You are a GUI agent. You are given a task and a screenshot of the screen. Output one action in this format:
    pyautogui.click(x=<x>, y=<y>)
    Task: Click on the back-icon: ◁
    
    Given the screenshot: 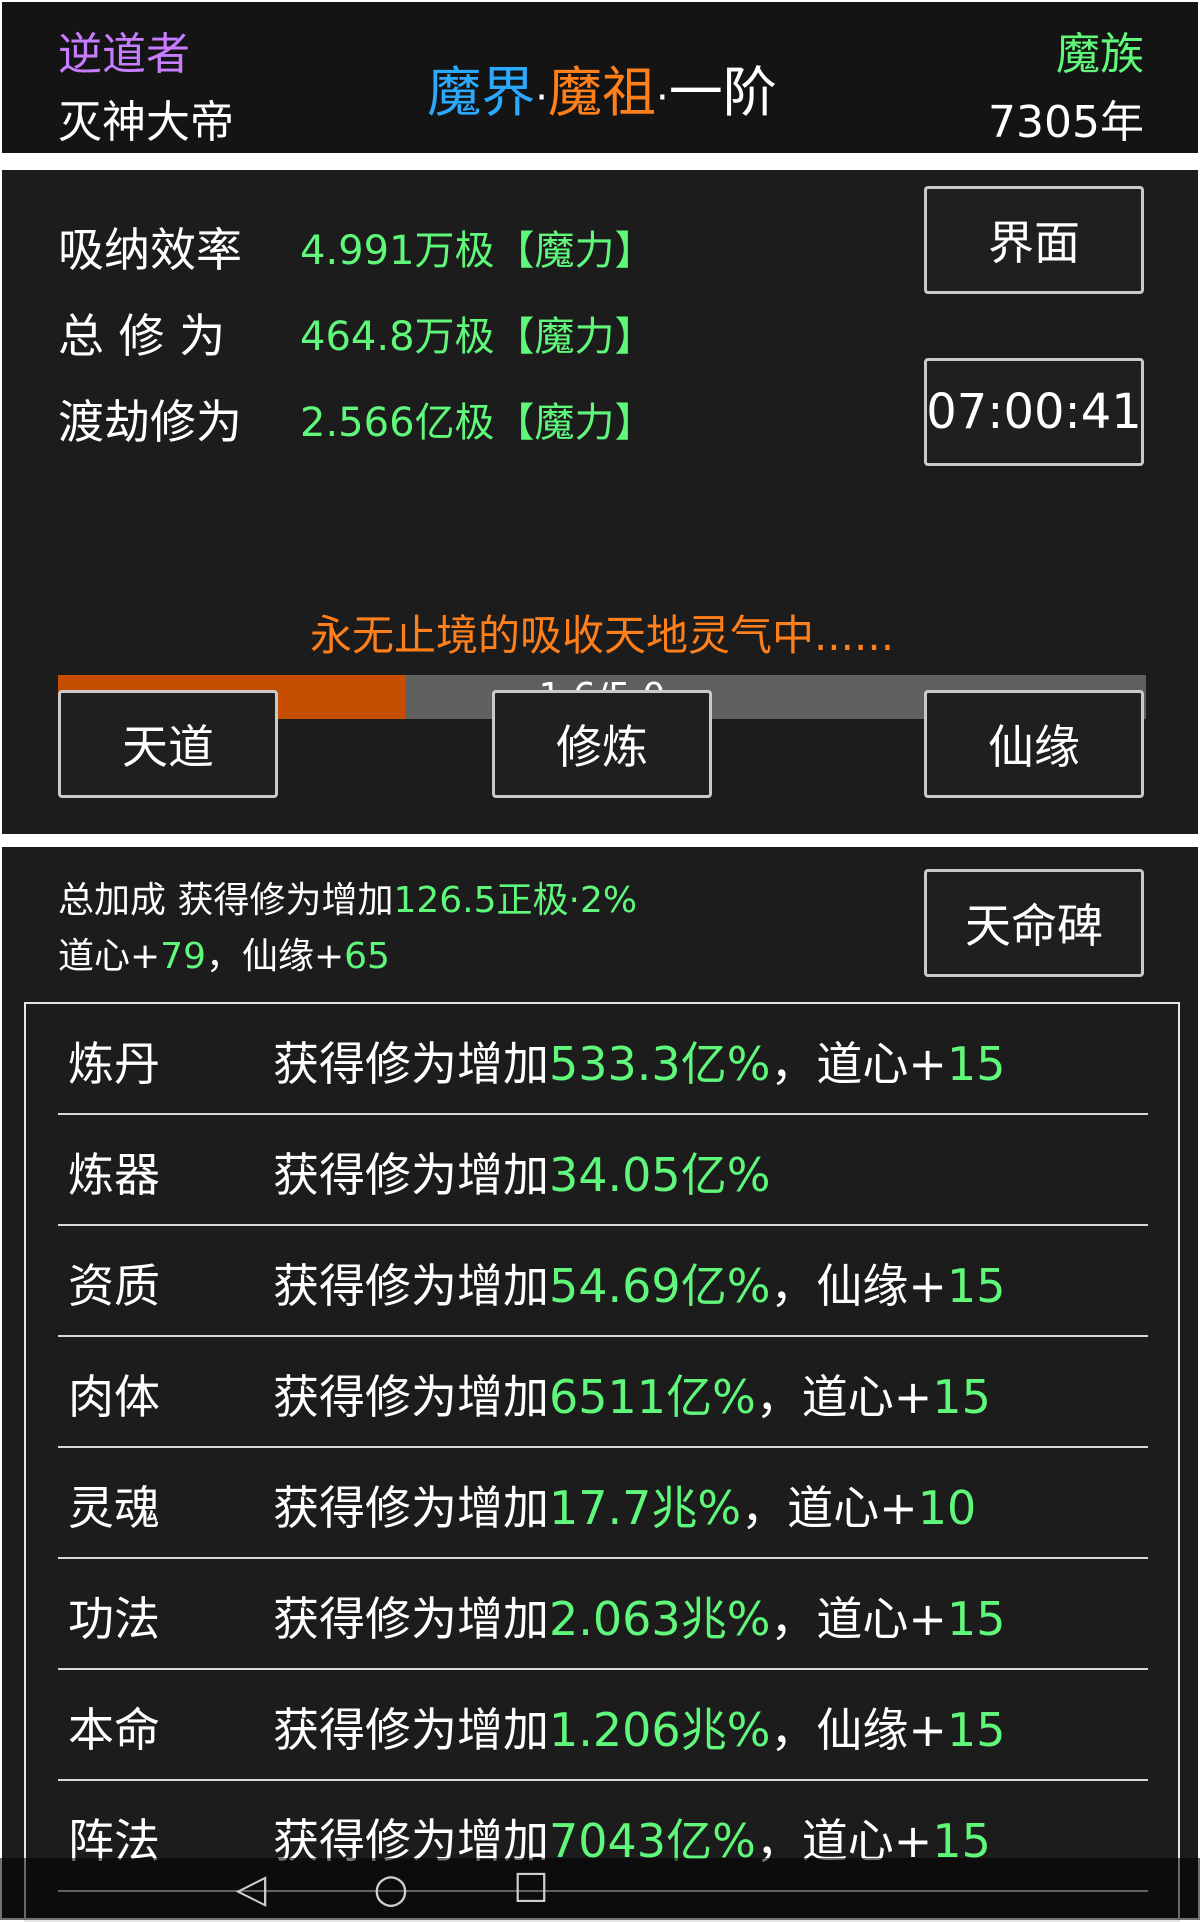 What is the action you would take?
    pyautogui.click(x=251, y=1889)
    